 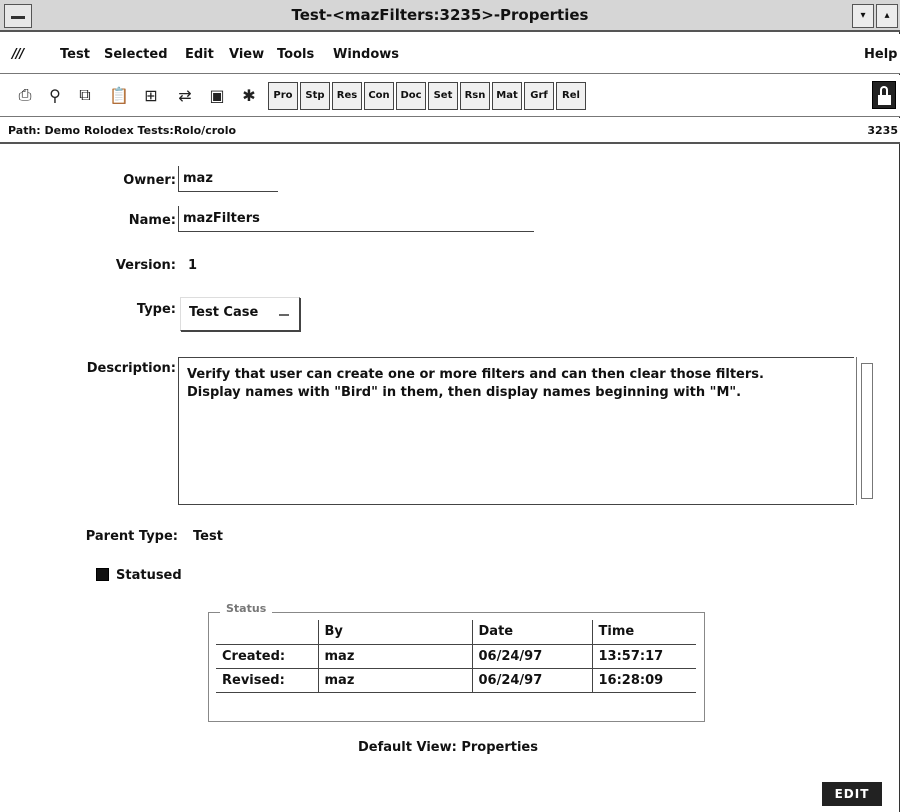 I want to click on version-label: Version:, so click(x=145, y=265).